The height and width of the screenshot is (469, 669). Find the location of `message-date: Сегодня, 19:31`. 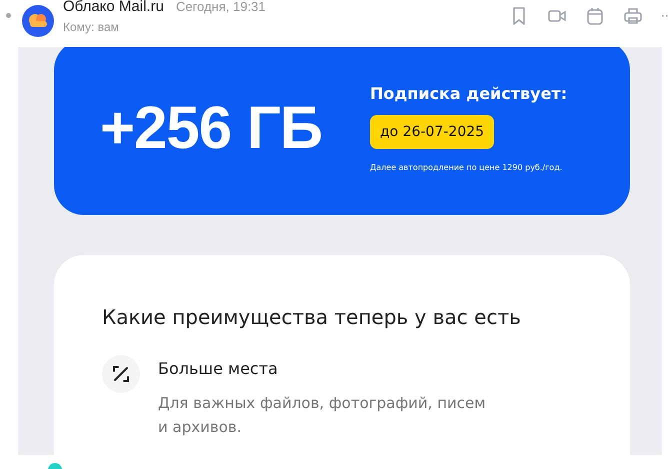

message-date: Сегодня, 19:31 is located at coordinates (221, 7).